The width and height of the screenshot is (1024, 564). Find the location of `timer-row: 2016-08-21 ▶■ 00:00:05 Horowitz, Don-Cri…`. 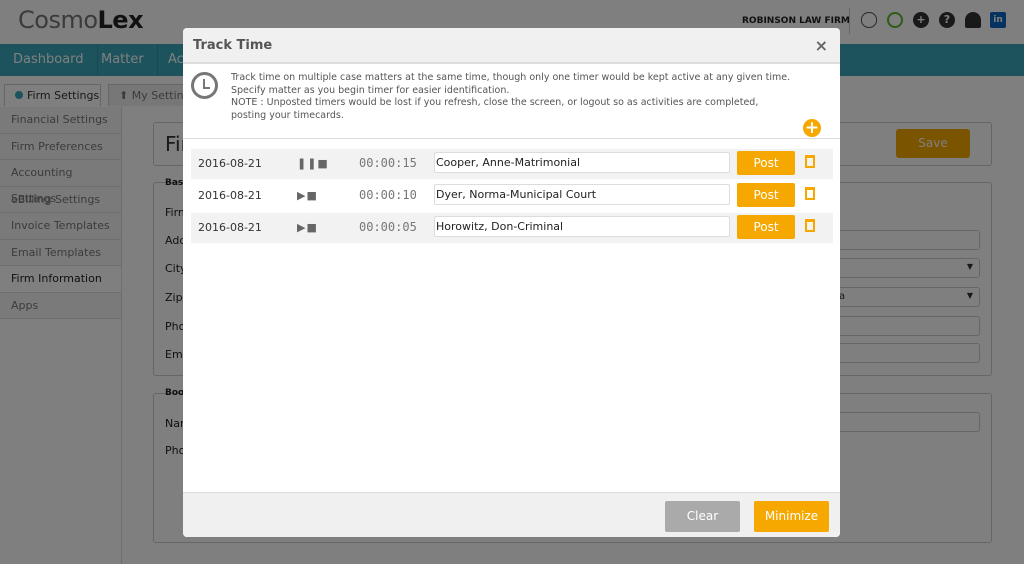

timer-row: 2016-08-21 ▶■ 00:00:05 Horowitz, Don-Cri… is located at coordinates (512, 228).